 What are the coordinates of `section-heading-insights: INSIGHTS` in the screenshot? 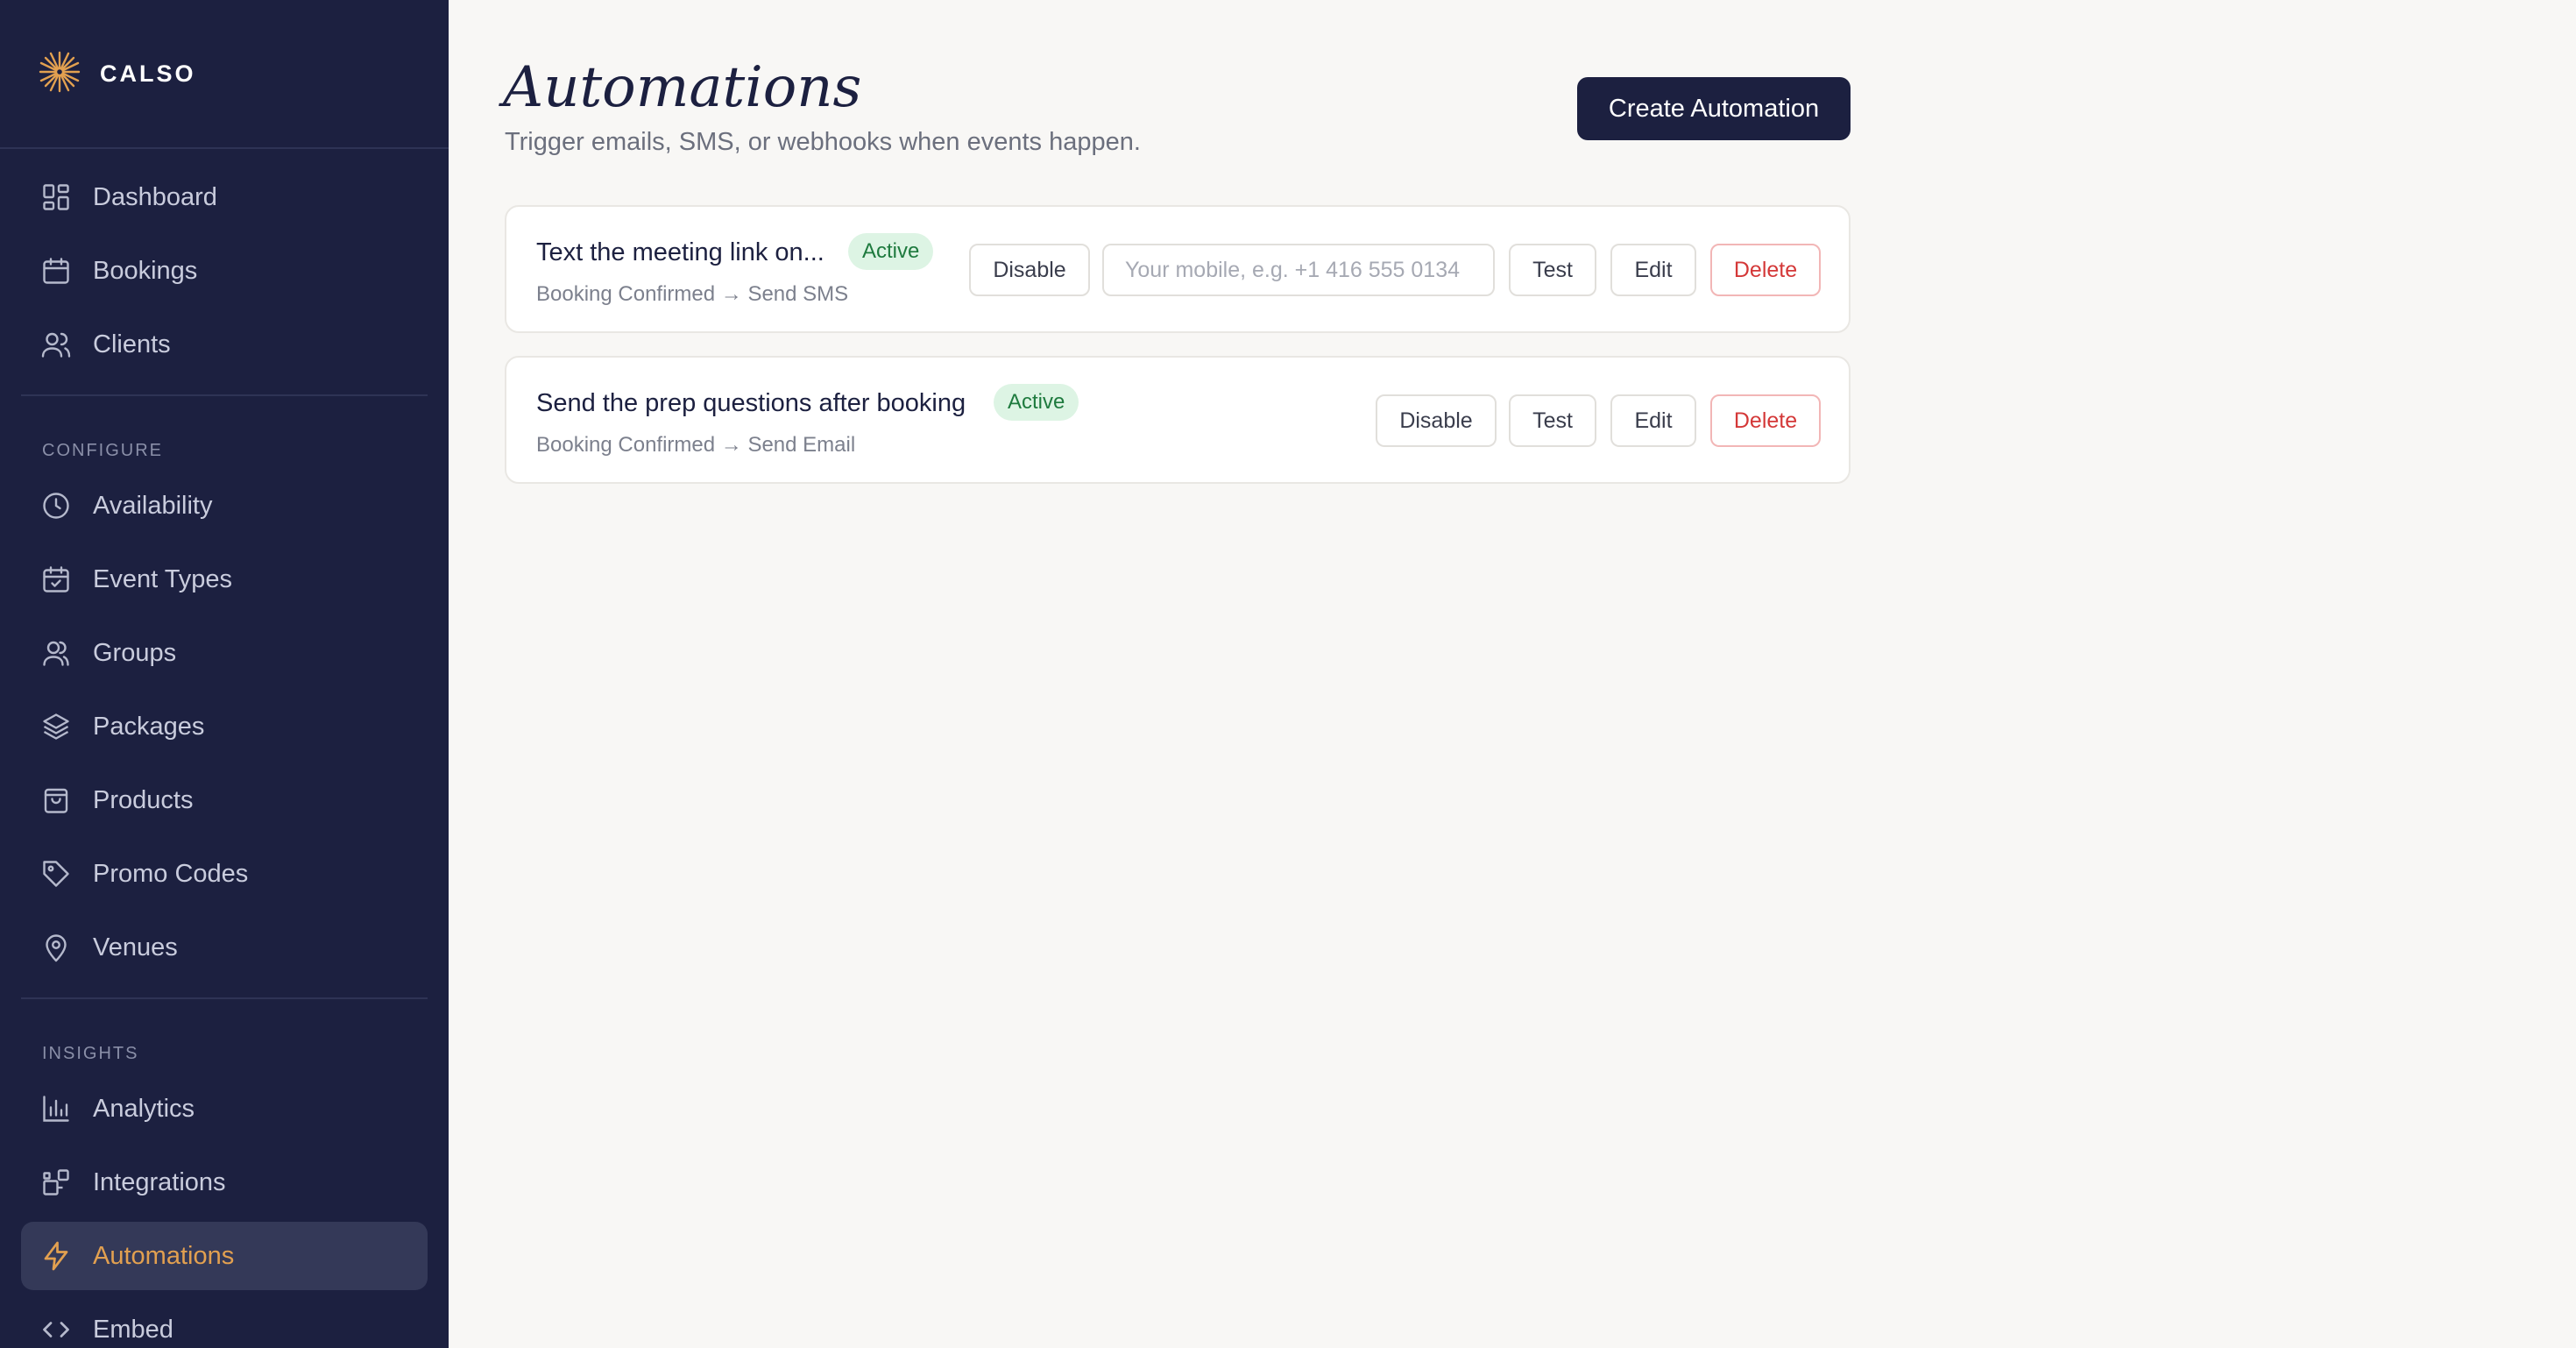 It's located at (90, 1053).